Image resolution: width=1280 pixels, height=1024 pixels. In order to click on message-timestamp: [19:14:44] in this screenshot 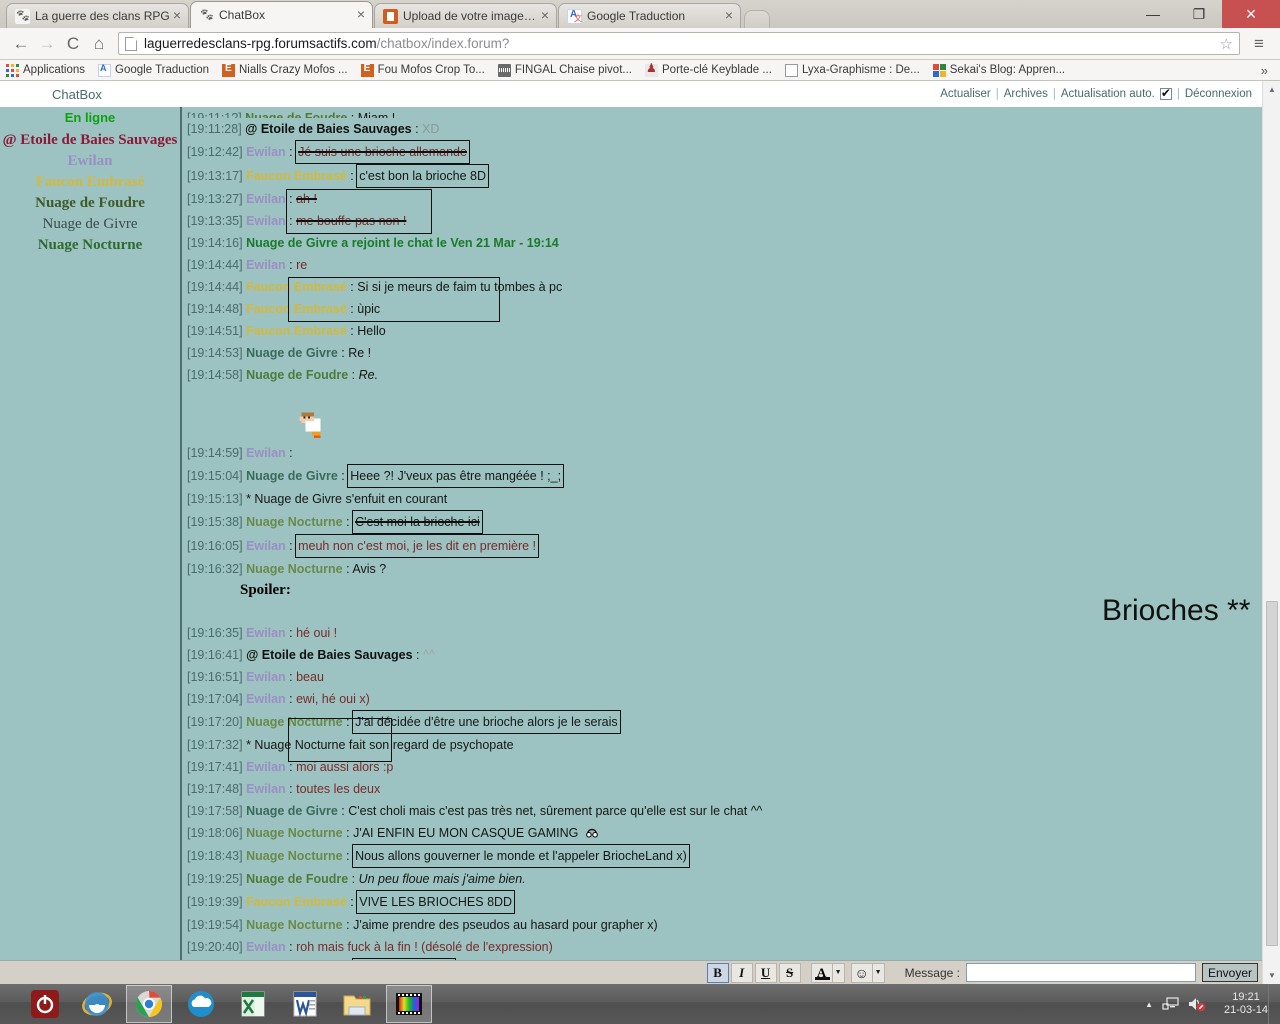, I will do `click(215, 287)`.